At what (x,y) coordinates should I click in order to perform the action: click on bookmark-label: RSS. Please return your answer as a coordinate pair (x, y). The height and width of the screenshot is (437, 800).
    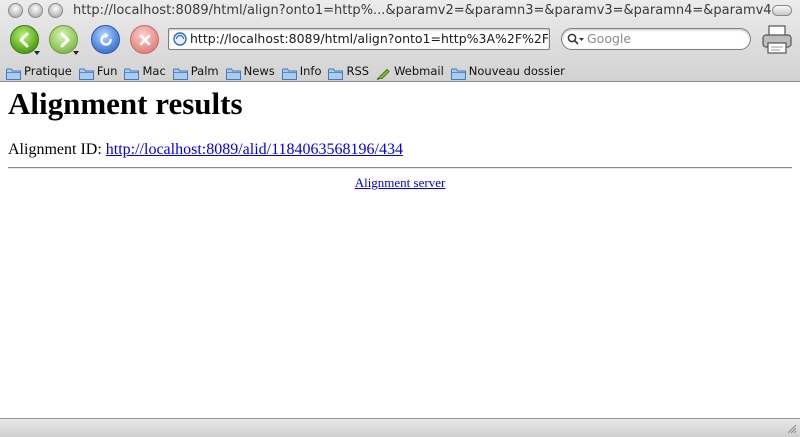
    Looking at the image, I should click on (358, 70).